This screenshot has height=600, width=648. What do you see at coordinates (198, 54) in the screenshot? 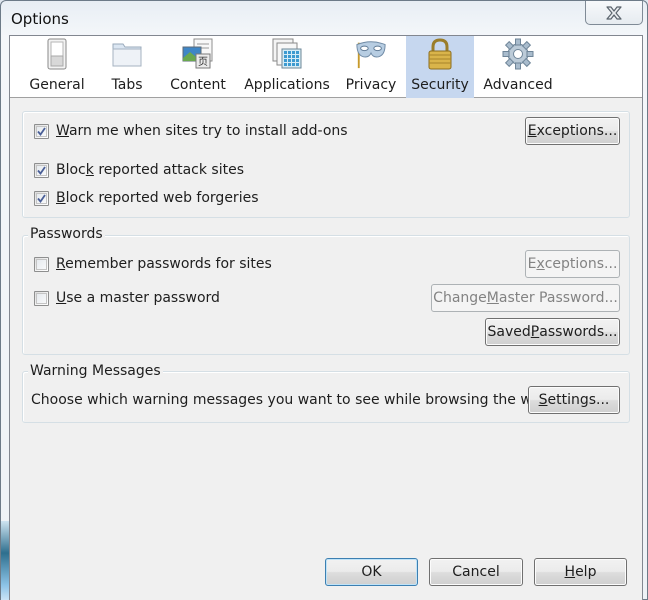
I see `content-page-icon: 页` at bounding box center [198, 54].